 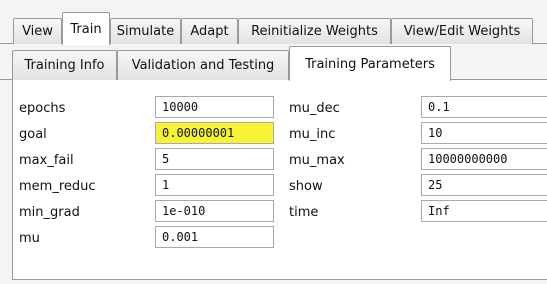 I want to click on min-grad-field, so click(x=214, y=211).